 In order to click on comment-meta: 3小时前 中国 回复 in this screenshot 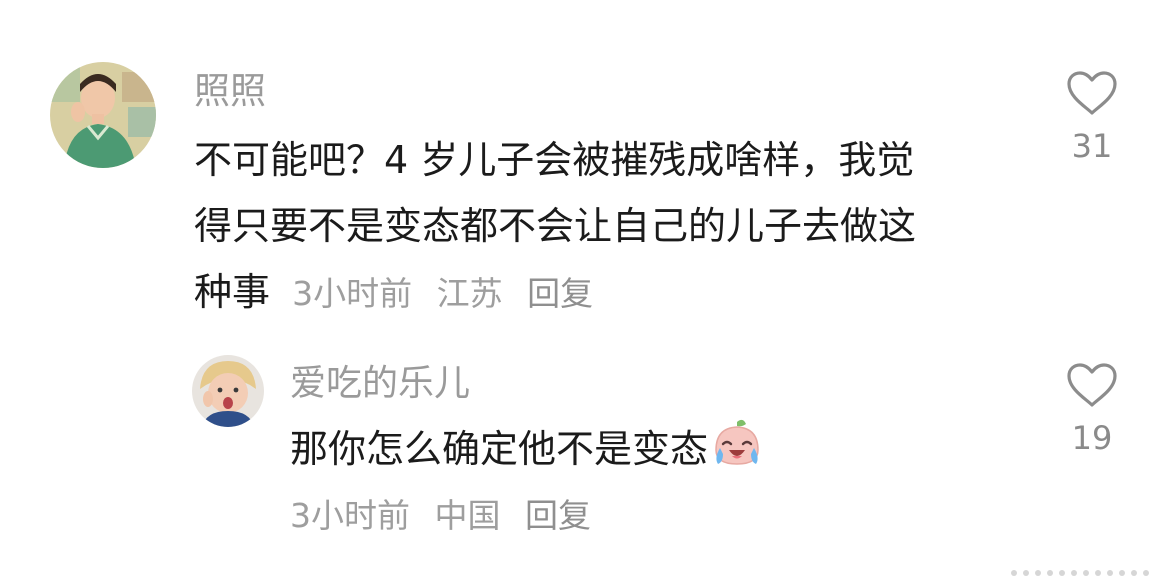, I will do `click(440, 515)`.